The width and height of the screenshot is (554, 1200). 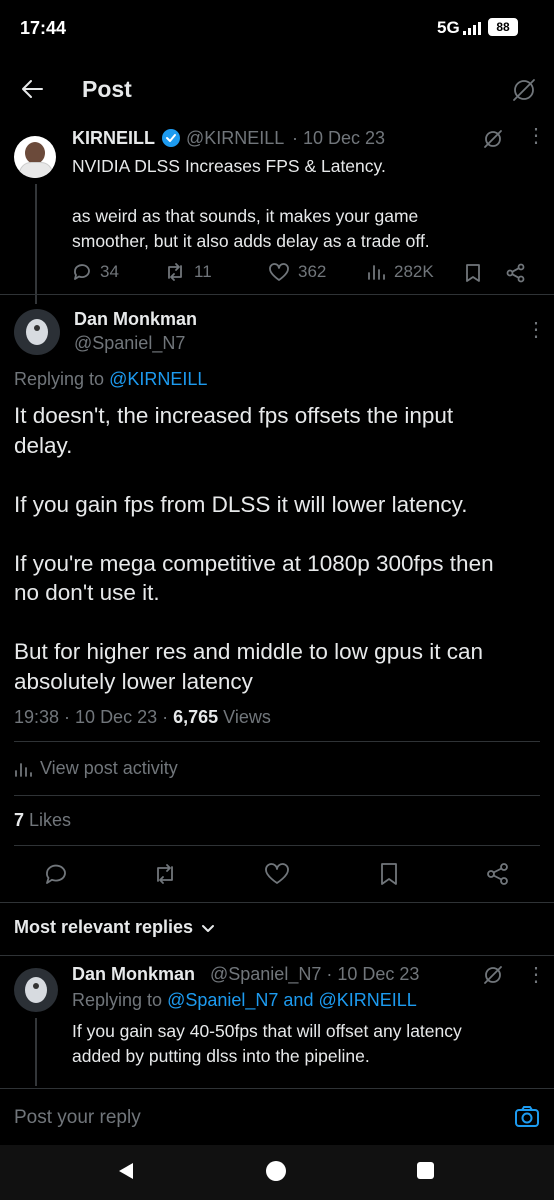 I want to click on reply-count: 34, so click(x=109, y=271).